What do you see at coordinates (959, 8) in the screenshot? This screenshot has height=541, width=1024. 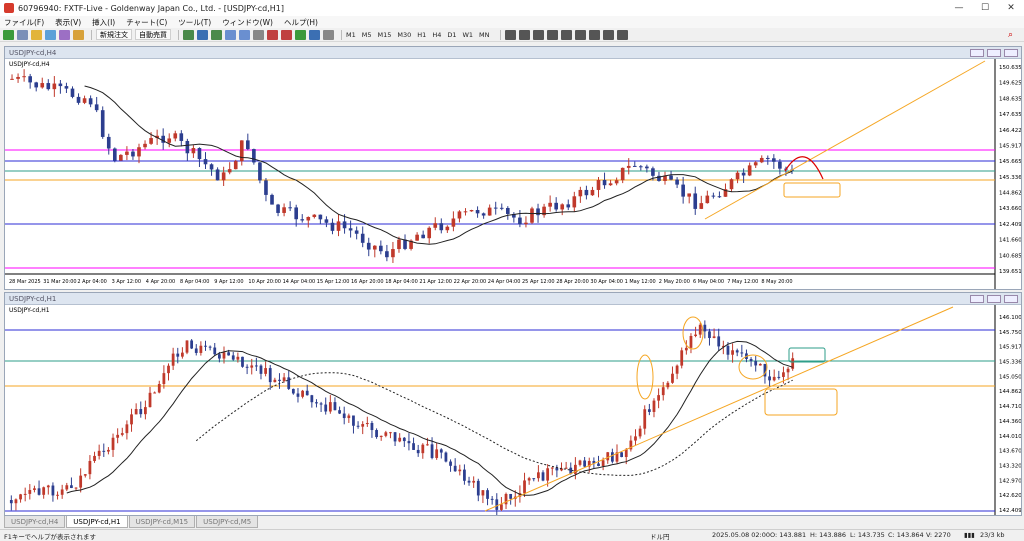 I see `minimize-button: —` at bounding box center [959, 8].